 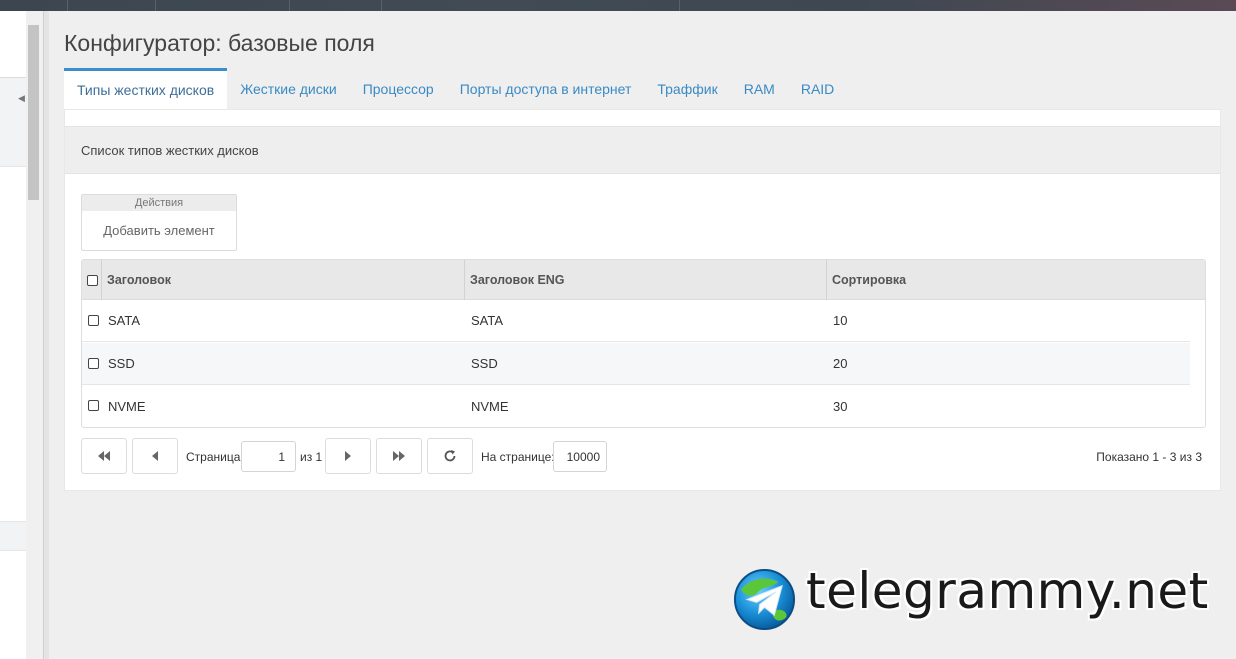 I want to click on records-shown-label: Показано 1 - 3 из 3, so click(x=1149, y=457).